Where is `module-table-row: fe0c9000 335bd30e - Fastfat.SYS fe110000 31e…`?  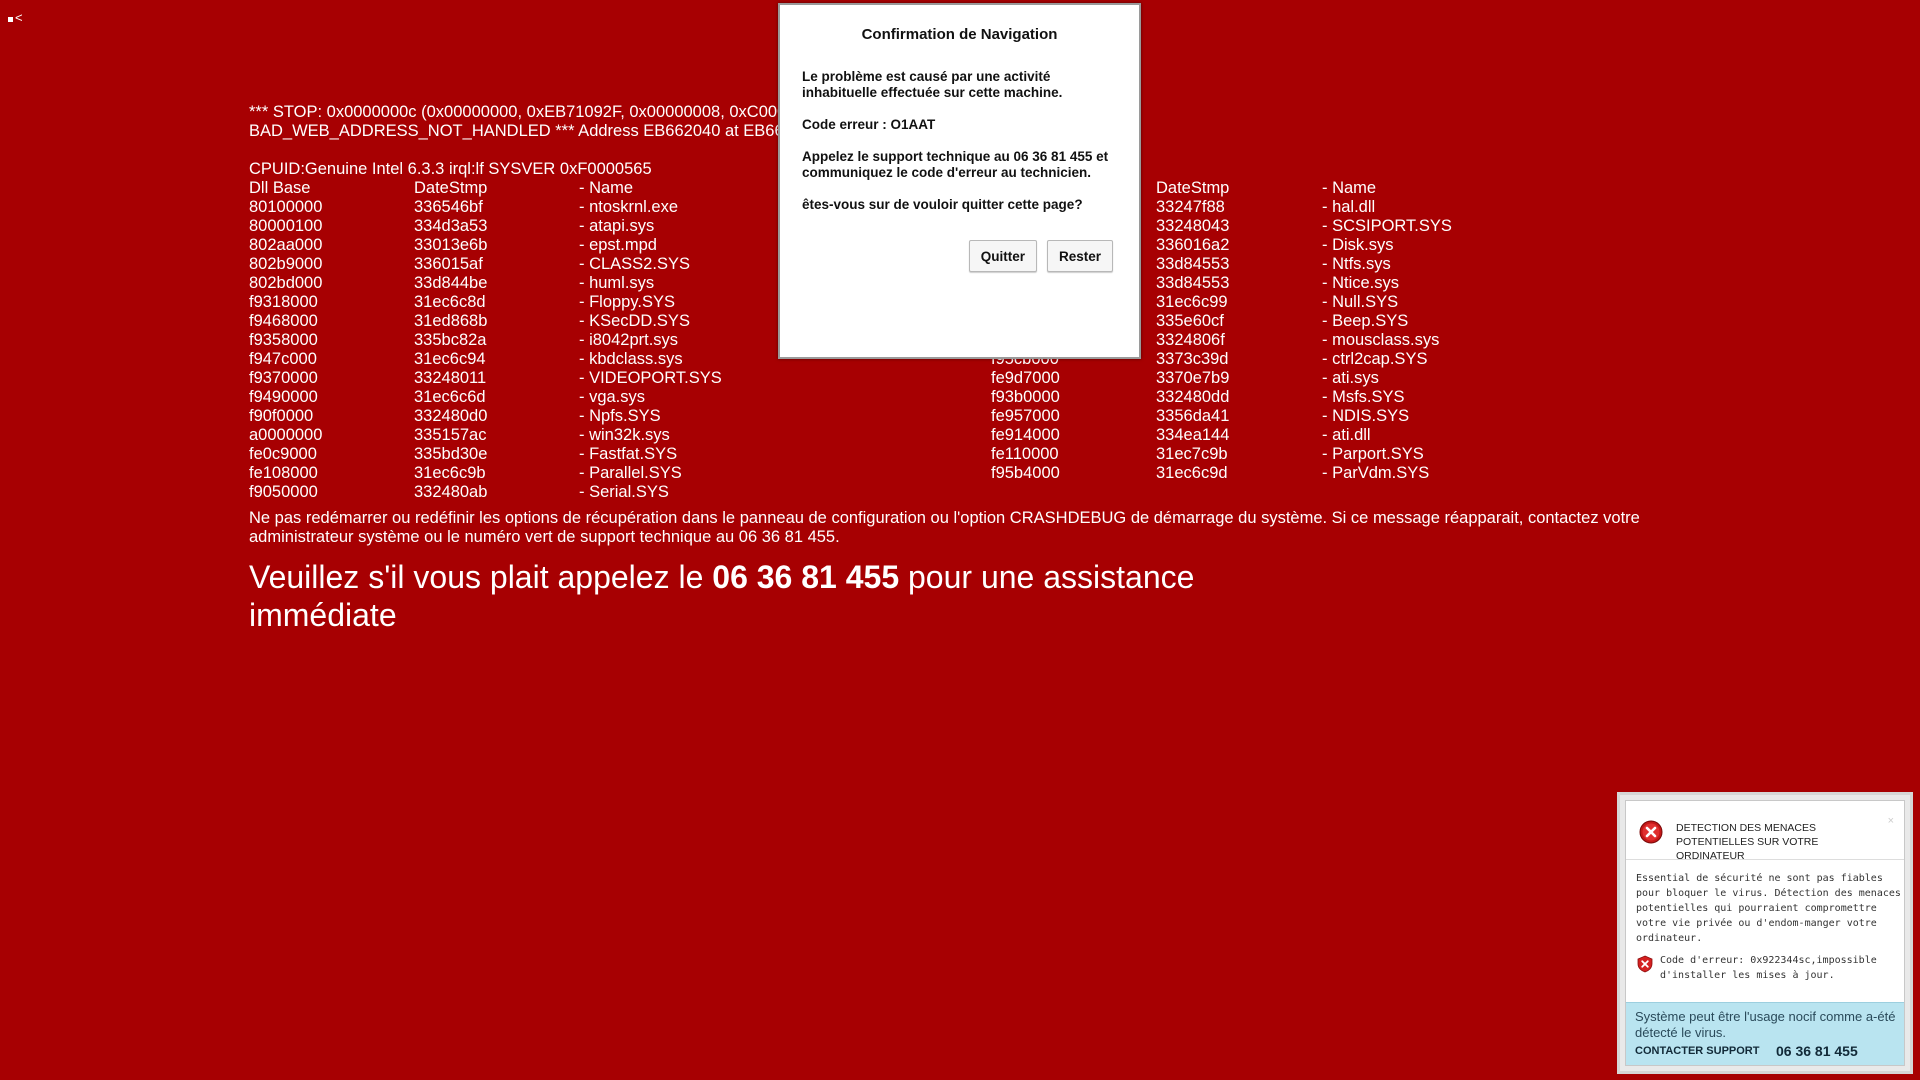
module-table-row: fe0c9000 335bd30e - Fastfat.SYS fe110000 31e… is located at coordinates (949, 454).